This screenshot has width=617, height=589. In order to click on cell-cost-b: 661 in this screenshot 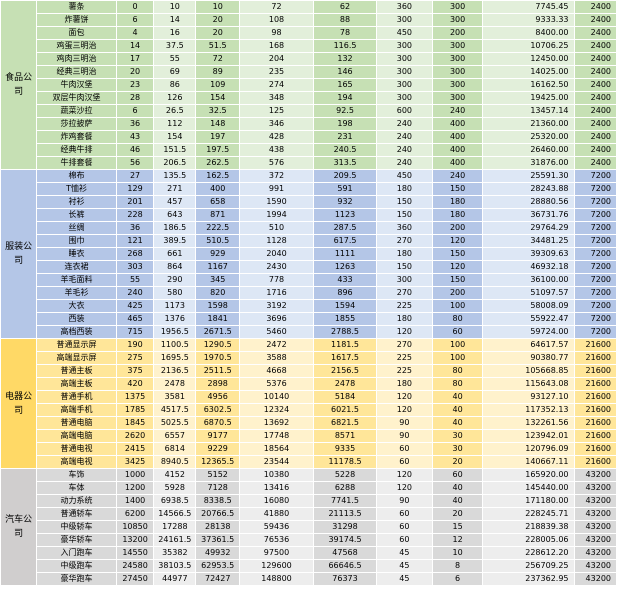, I will do `click(175, 254)`.